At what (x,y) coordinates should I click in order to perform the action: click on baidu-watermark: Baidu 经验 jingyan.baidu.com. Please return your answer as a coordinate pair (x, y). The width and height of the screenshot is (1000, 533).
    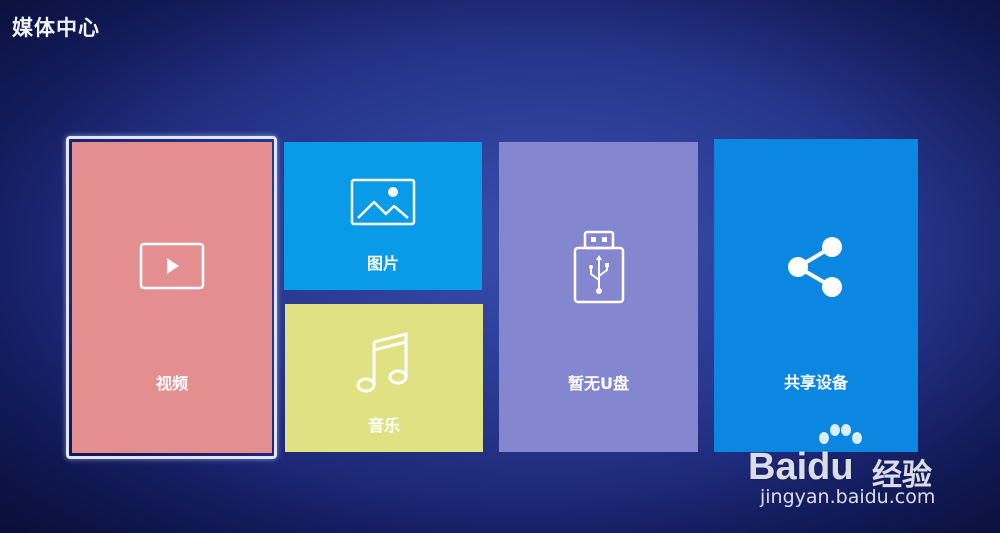
    Looking at the image, I should click on (848, 471).